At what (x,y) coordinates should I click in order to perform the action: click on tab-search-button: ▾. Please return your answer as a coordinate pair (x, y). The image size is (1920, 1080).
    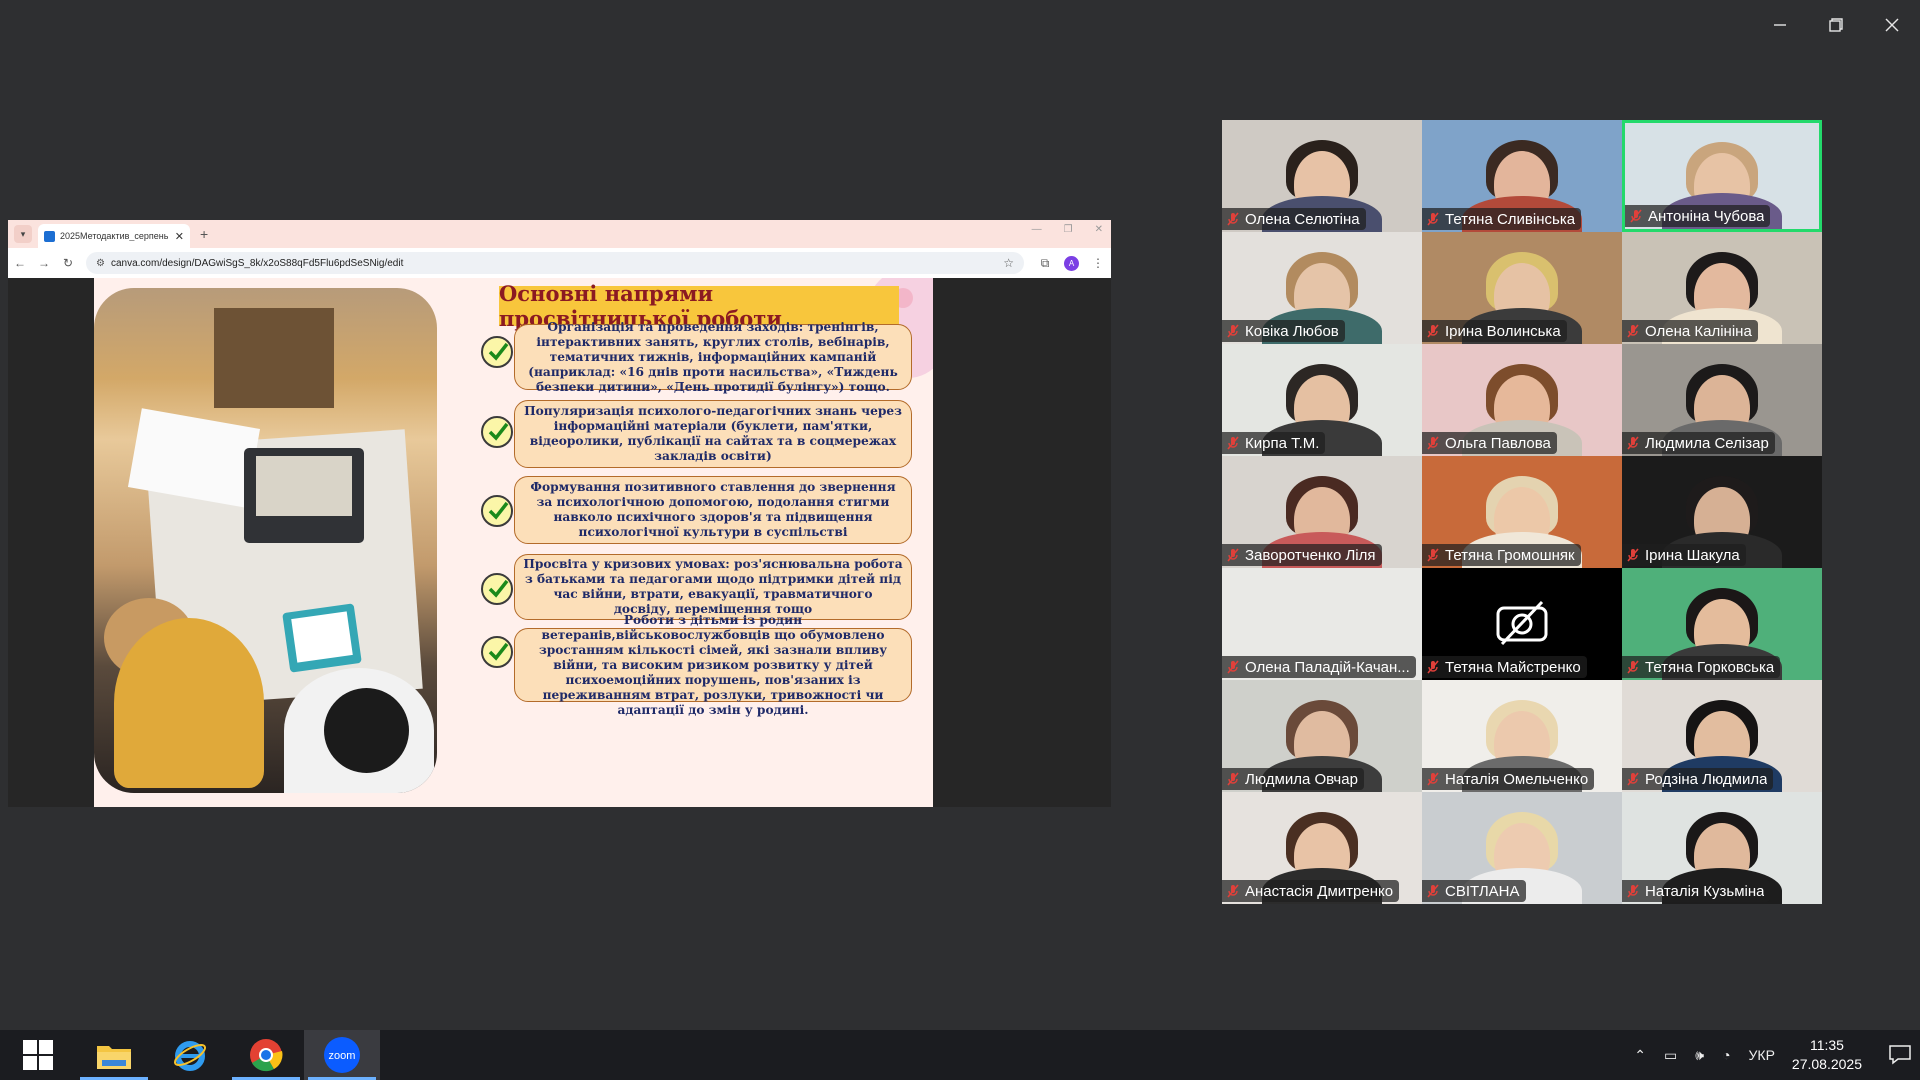
    Looking at the image, I should click on (23, 234).